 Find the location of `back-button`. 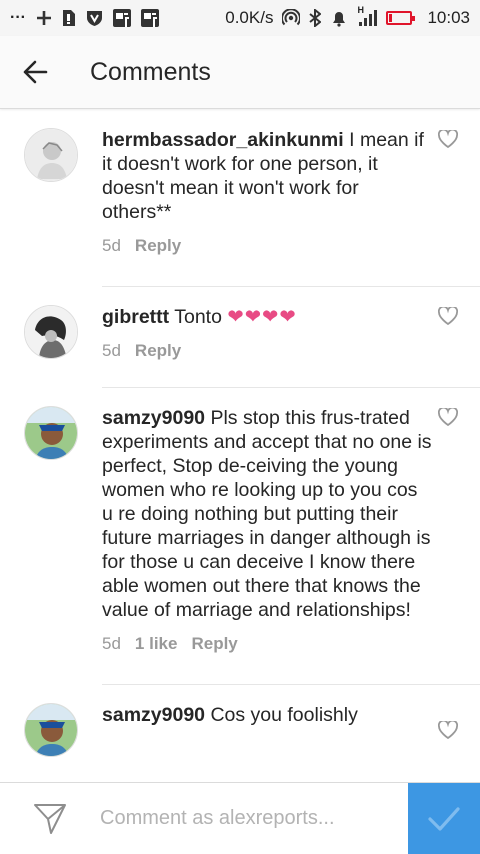

back-button is located at coordinates (35, 72).